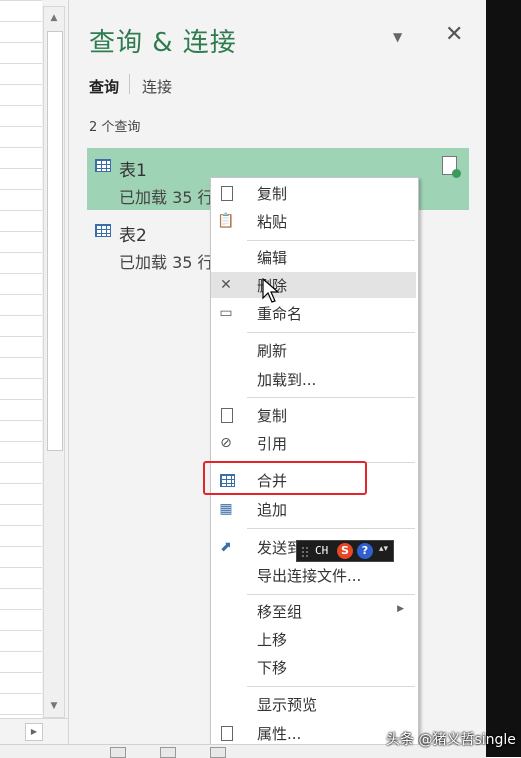  Describe the element at coordinates (226, 443) in the screenshot. I see `reference-icon: ⊘` at that location.